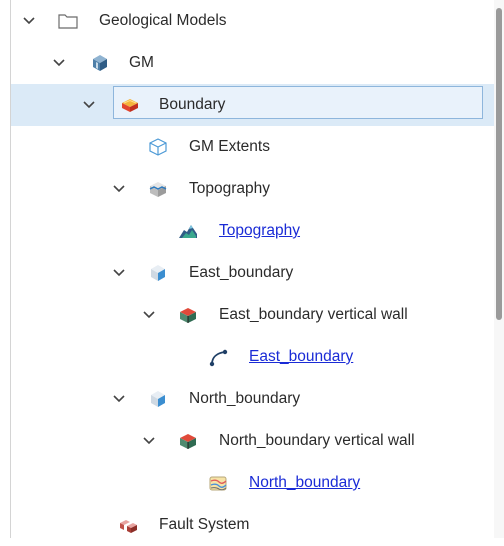  I want to click on boundary-icon, so click(130, 105).